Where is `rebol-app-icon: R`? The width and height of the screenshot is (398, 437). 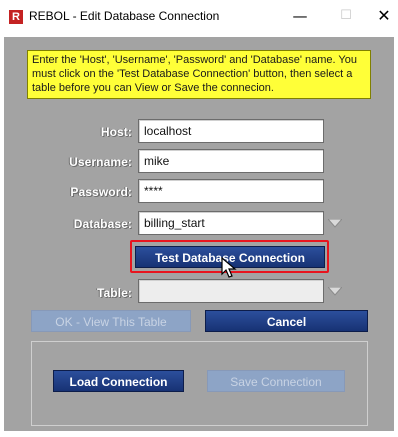 rebol-app-icon: R is located at coordinates (16, 17).